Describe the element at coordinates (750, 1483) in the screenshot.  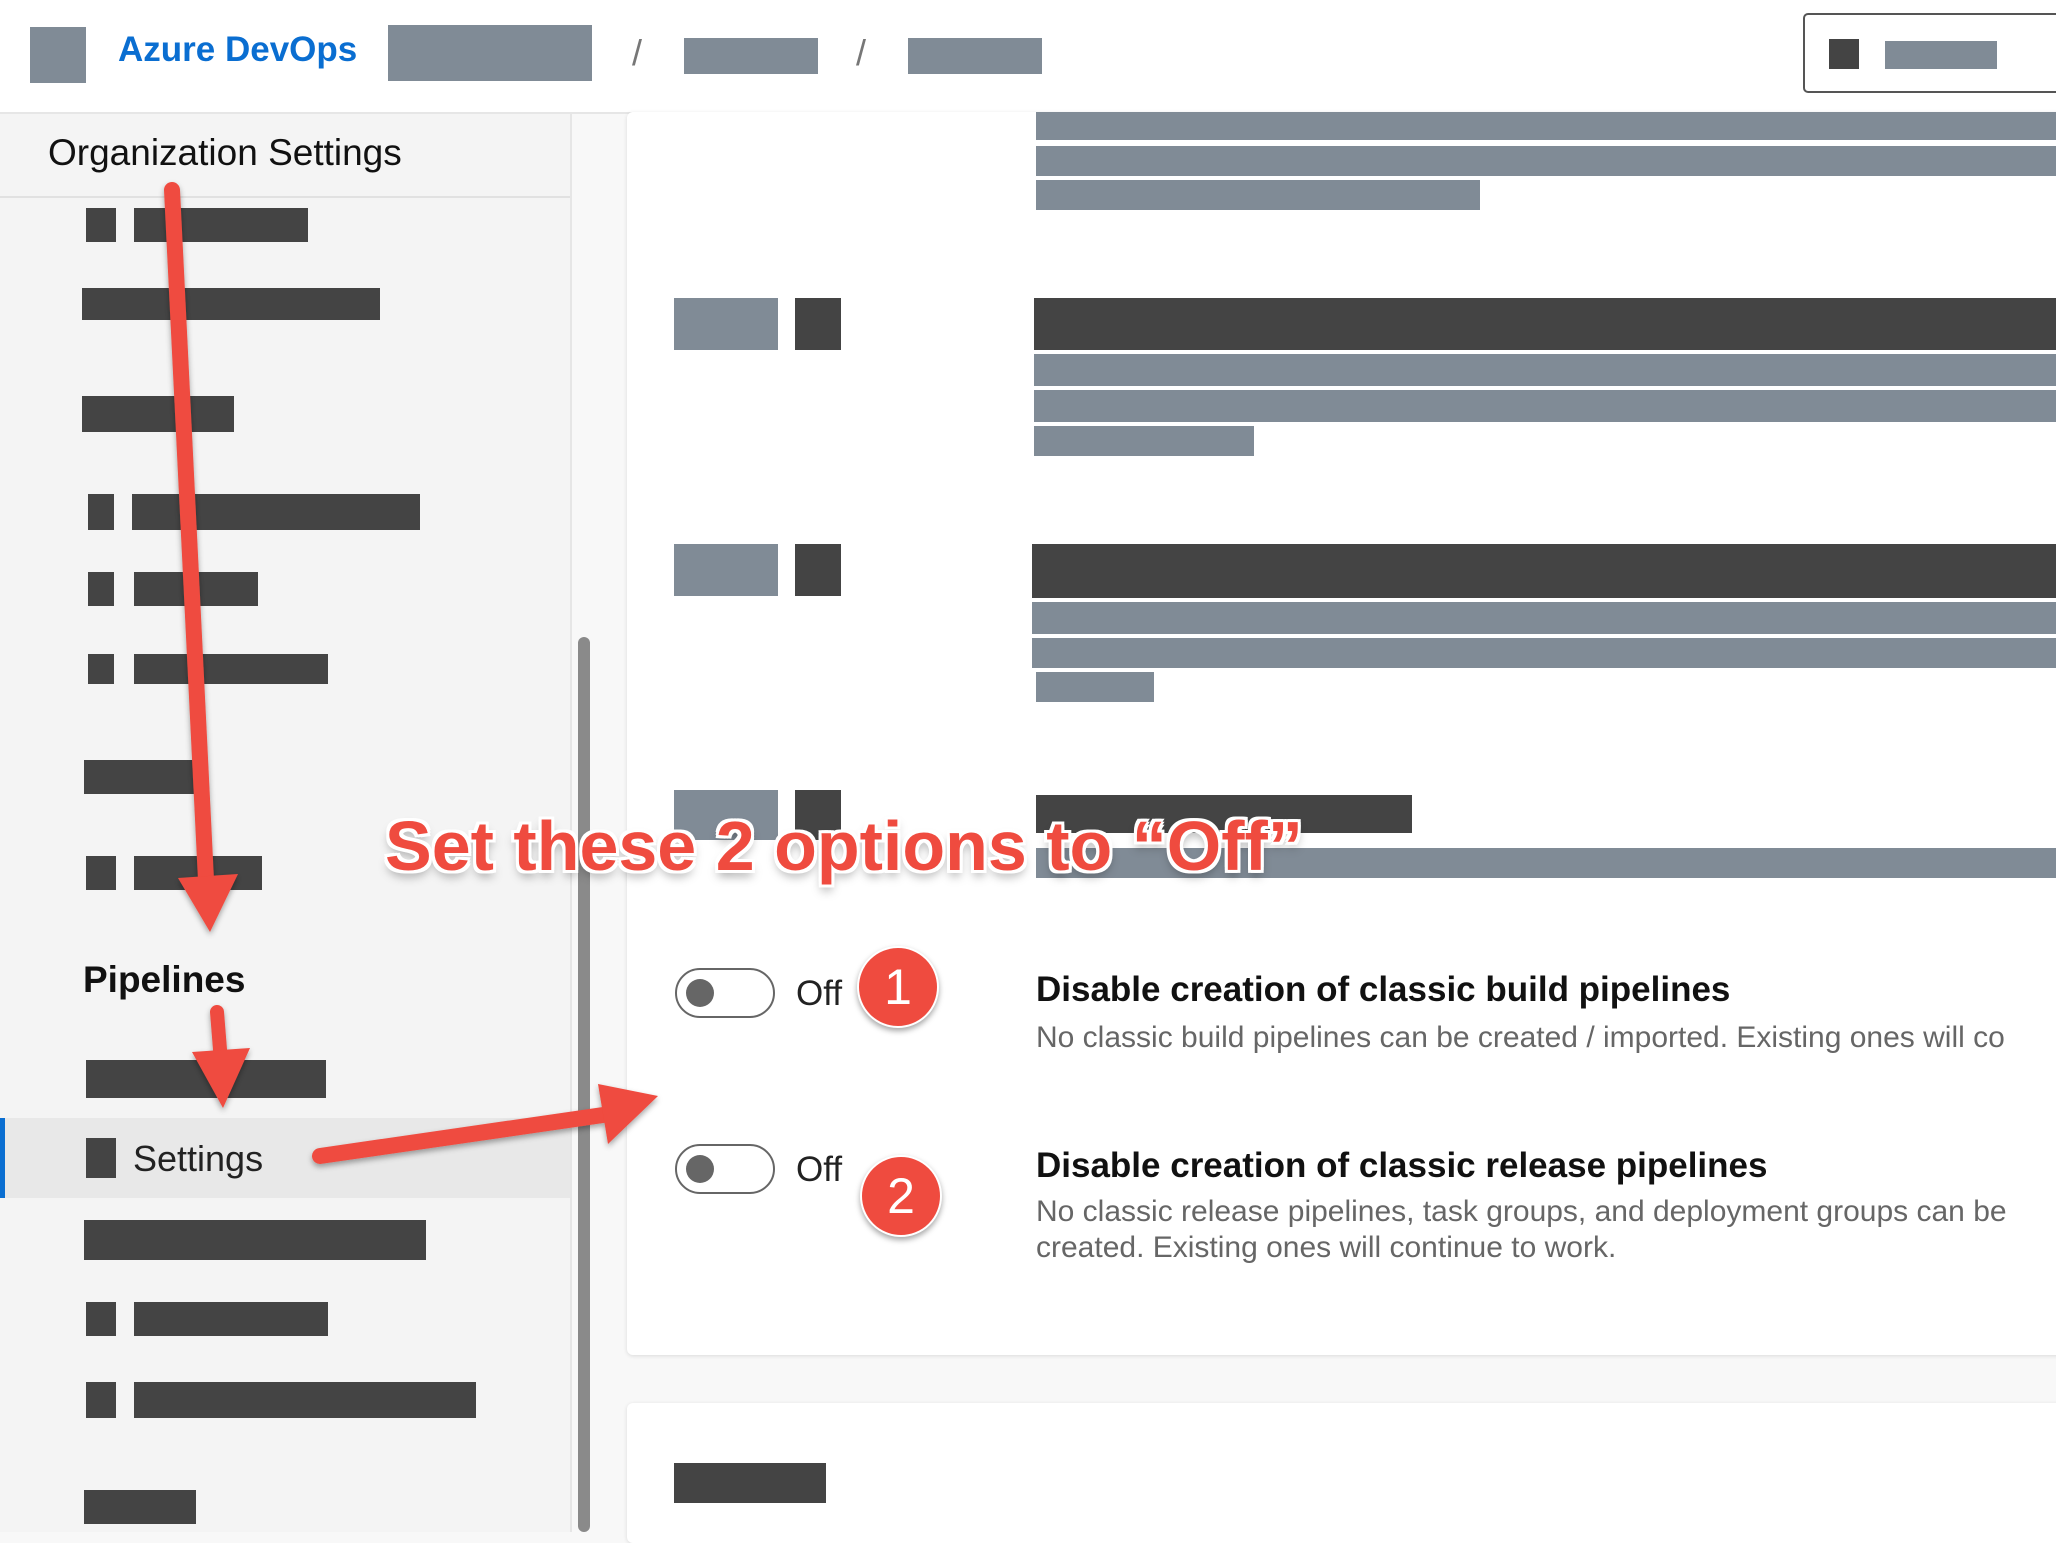
I see `section-heading` at that location.